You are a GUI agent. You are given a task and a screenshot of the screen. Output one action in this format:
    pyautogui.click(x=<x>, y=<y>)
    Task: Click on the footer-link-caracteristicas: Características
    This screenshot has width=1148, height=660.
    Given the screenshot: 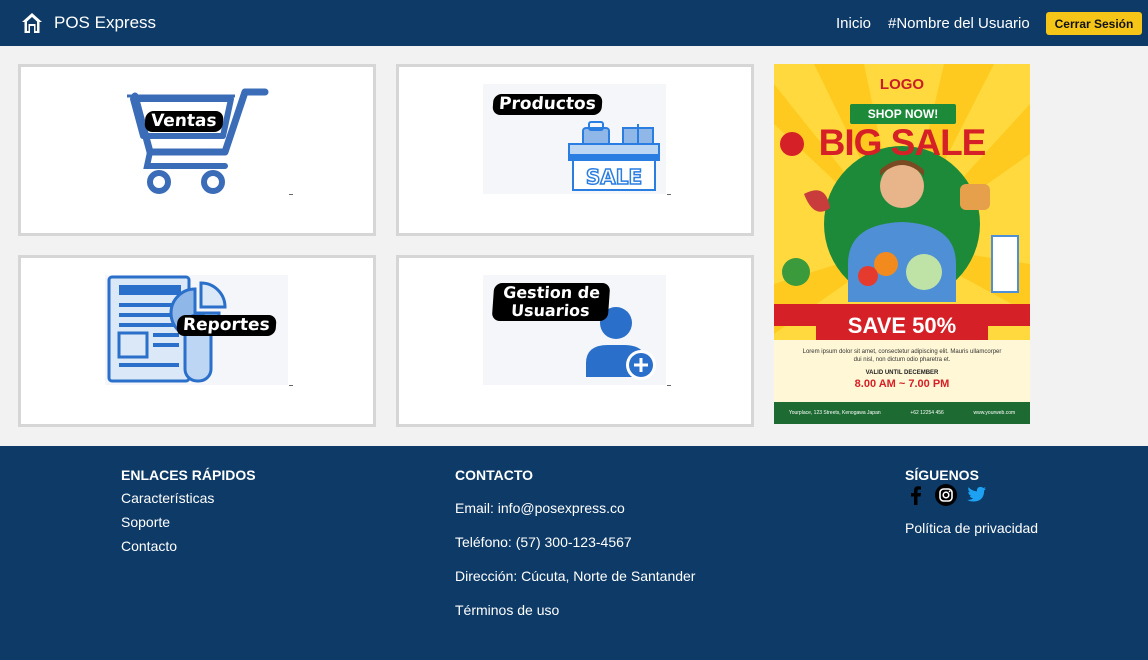 What is the action you would take?
    pyautogui.click(x=167, y=498)
    